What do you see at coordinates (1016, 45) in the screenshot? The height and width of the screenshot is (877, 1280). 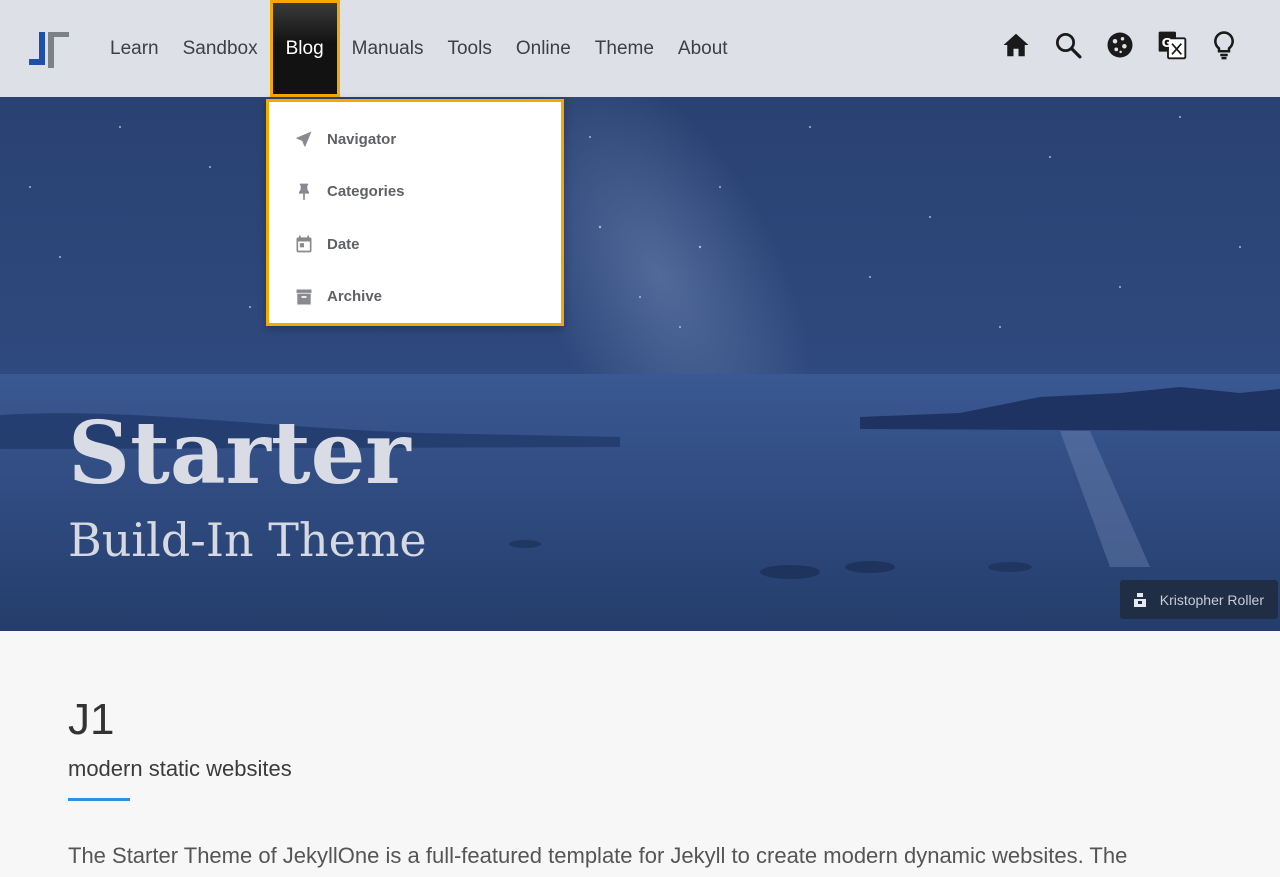 I see `home-icon` at bounding box center [1016, 45].